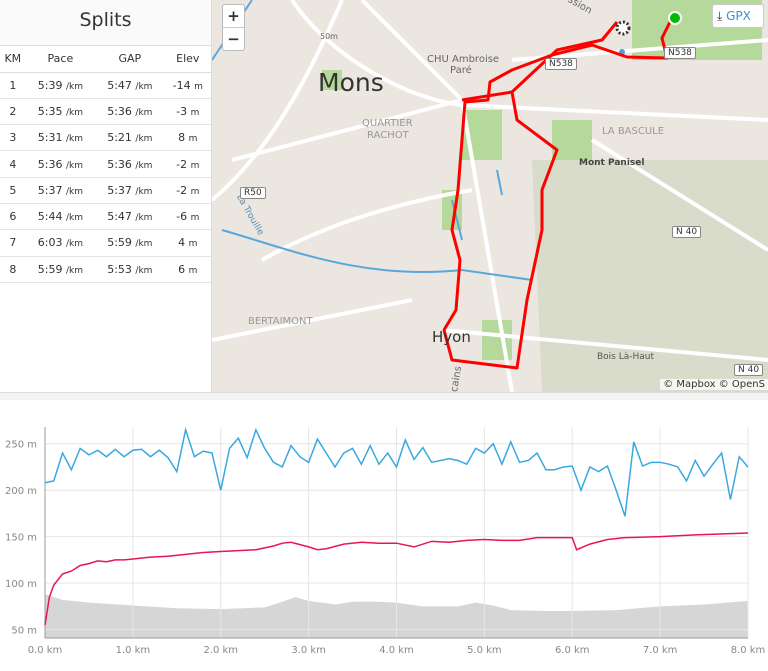 The height and width of the screenshot is (671, 768). I want to click on label-bertaimont: BERTAIMONT, so click(280, 321).